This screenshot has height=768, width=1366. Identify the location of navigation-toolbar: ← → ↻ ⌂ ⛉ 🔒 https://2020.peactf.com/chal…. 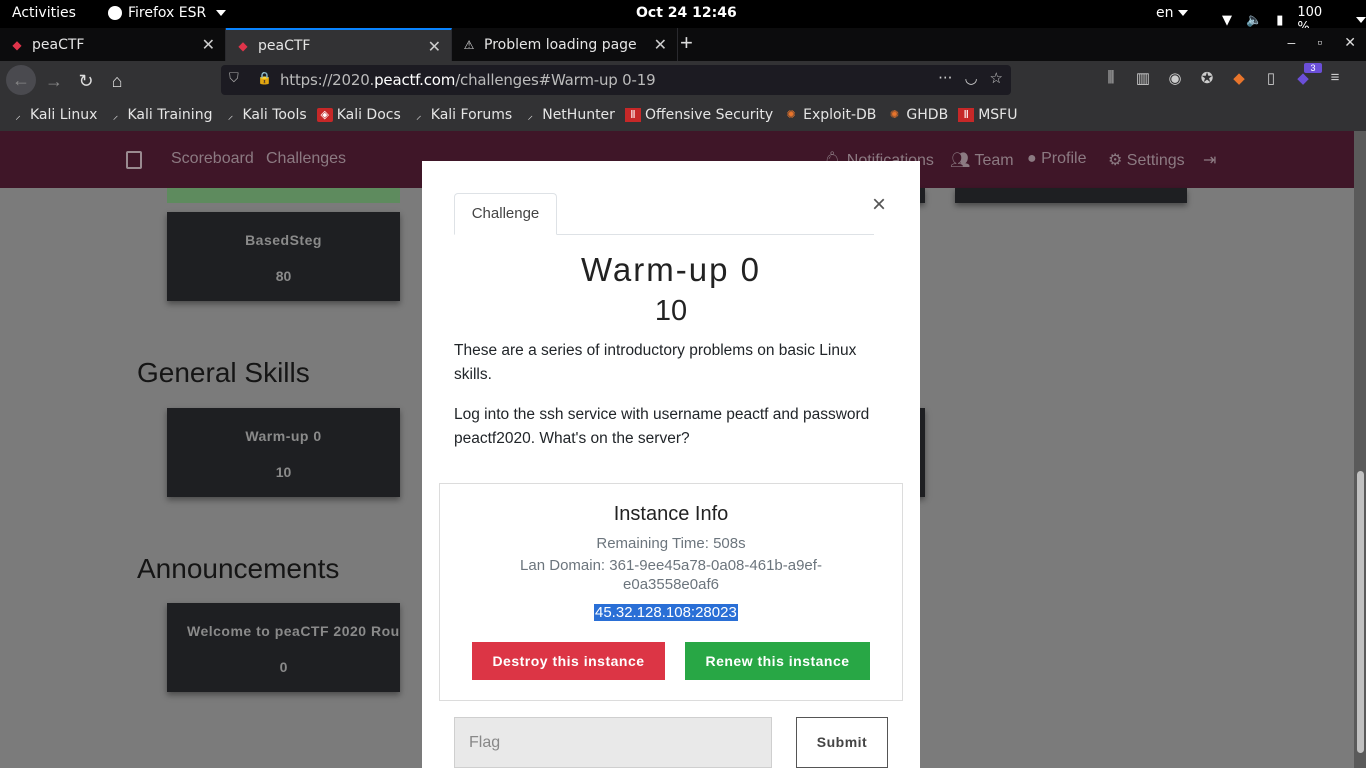
(683, 80).